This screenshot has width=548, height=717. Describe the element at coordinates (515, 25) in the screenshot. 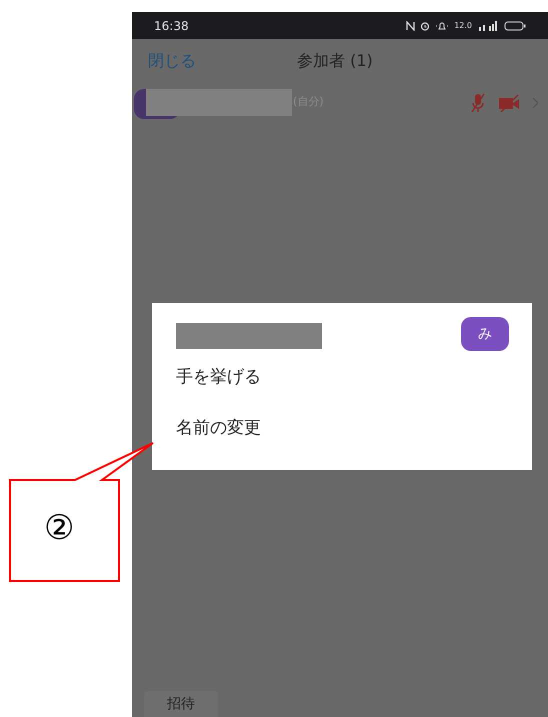

I see `battery-icon` at that location.